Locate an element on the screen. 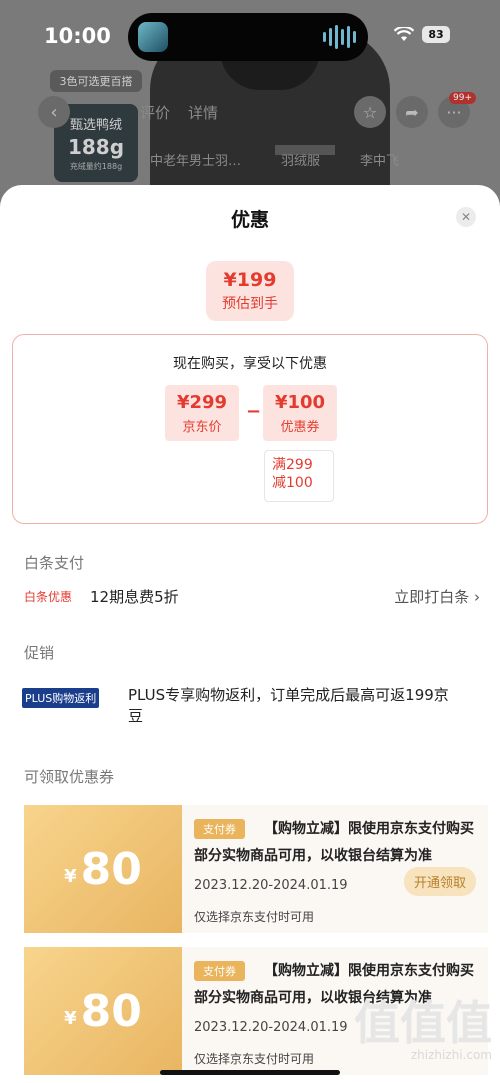 Image resolution: width=500 pixels, height=1083 pixels. status-bar: 10:00 83 is located at coordinates (250, 30).